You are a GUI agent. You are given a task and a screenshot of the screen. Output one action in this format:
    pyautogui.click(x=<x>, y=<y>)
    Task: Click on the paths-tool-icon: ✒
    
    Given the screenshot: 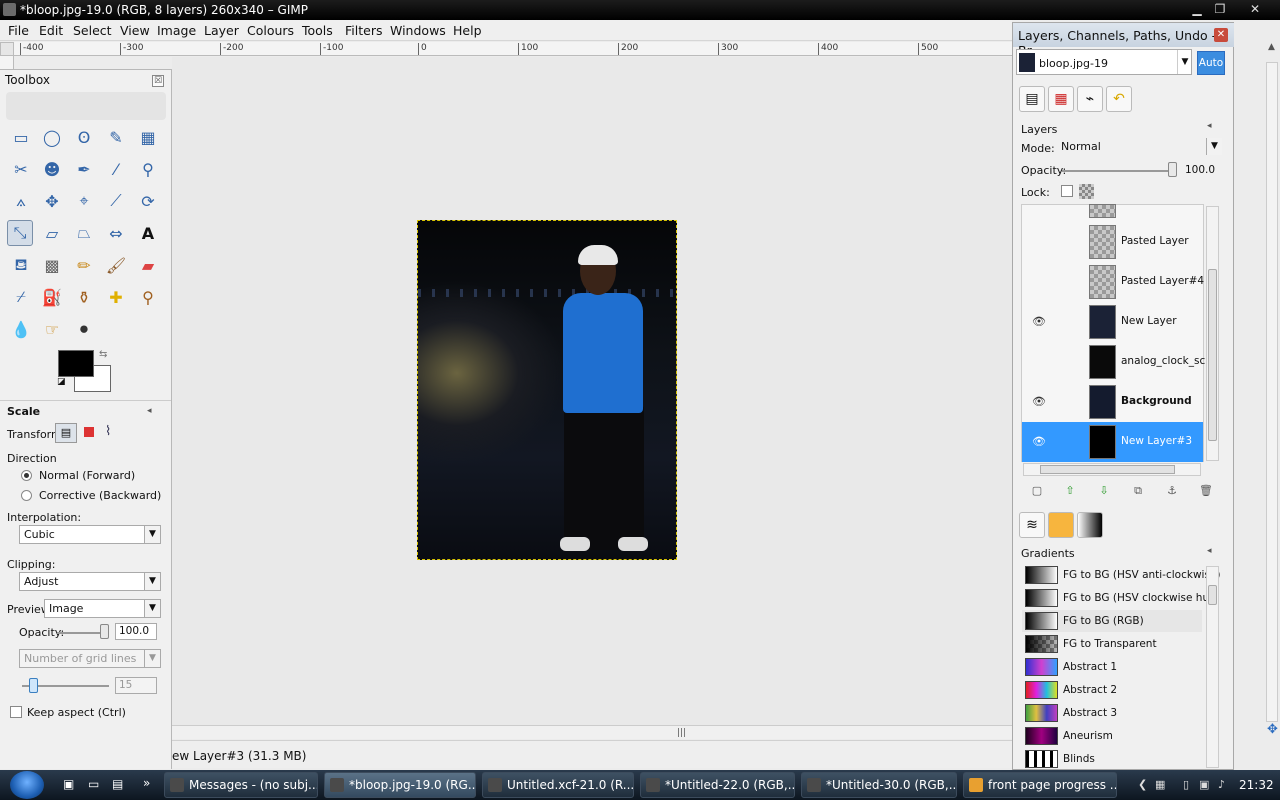 What is the action you would take?
    pyautogui.click(x=84, y=169)
    